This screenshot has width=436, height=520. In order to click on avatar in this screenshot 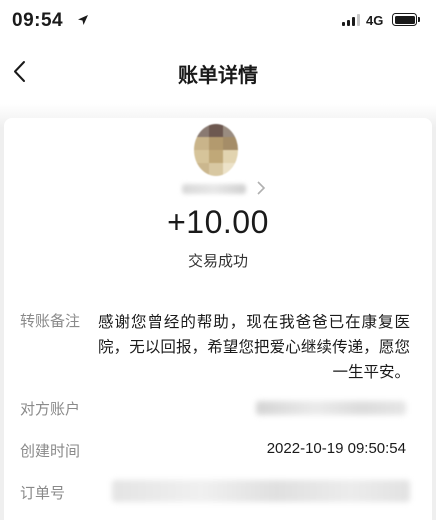, I will do `click(216, 150)`.